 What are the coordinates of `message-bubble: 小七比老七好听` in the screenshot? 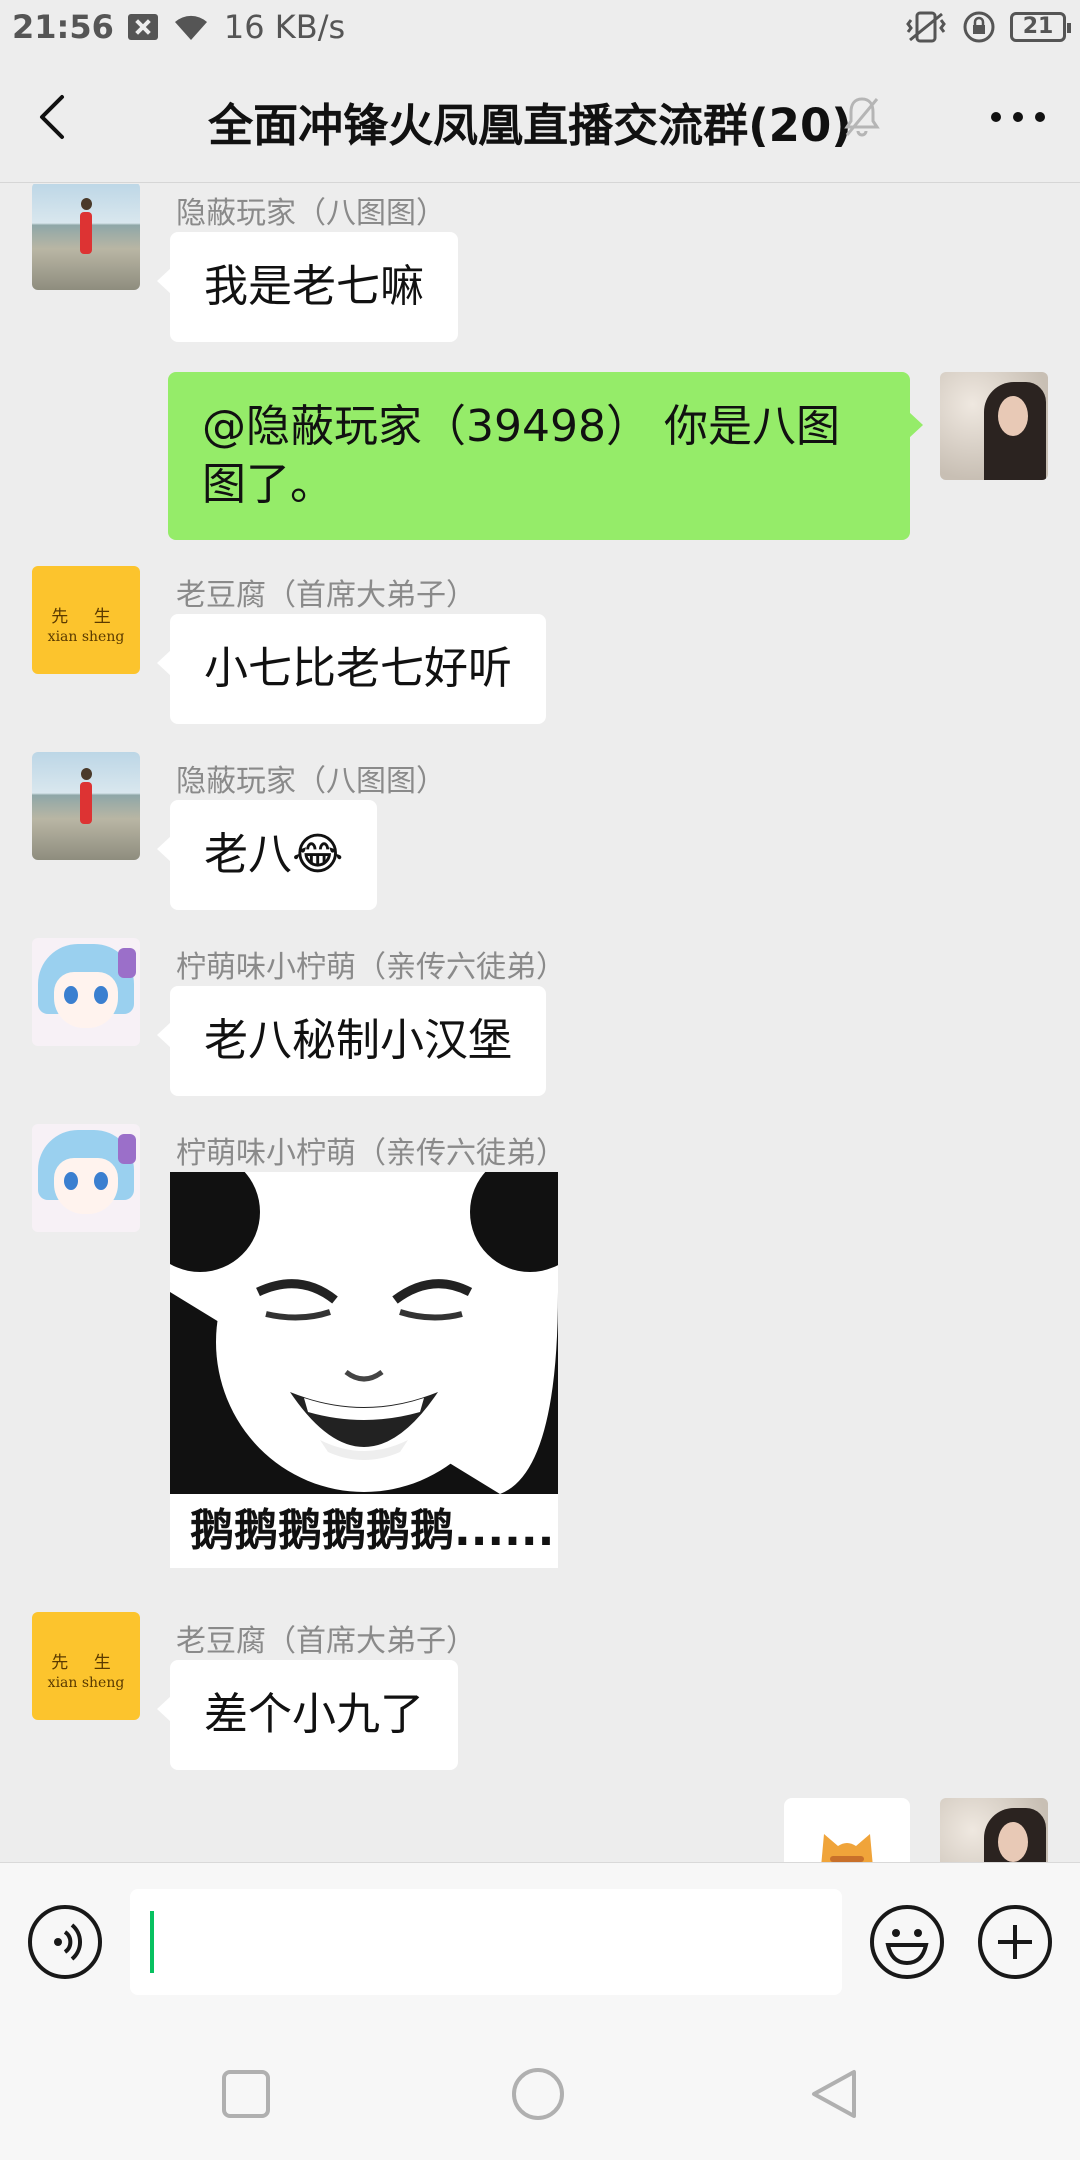 It's located at (351, 669).